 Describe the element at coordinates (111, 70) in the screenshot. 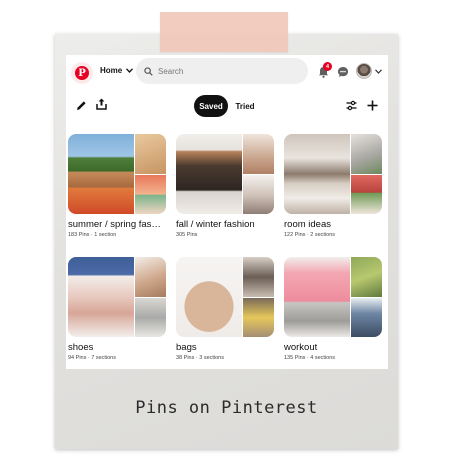

I see `home-label: Home` at that location.